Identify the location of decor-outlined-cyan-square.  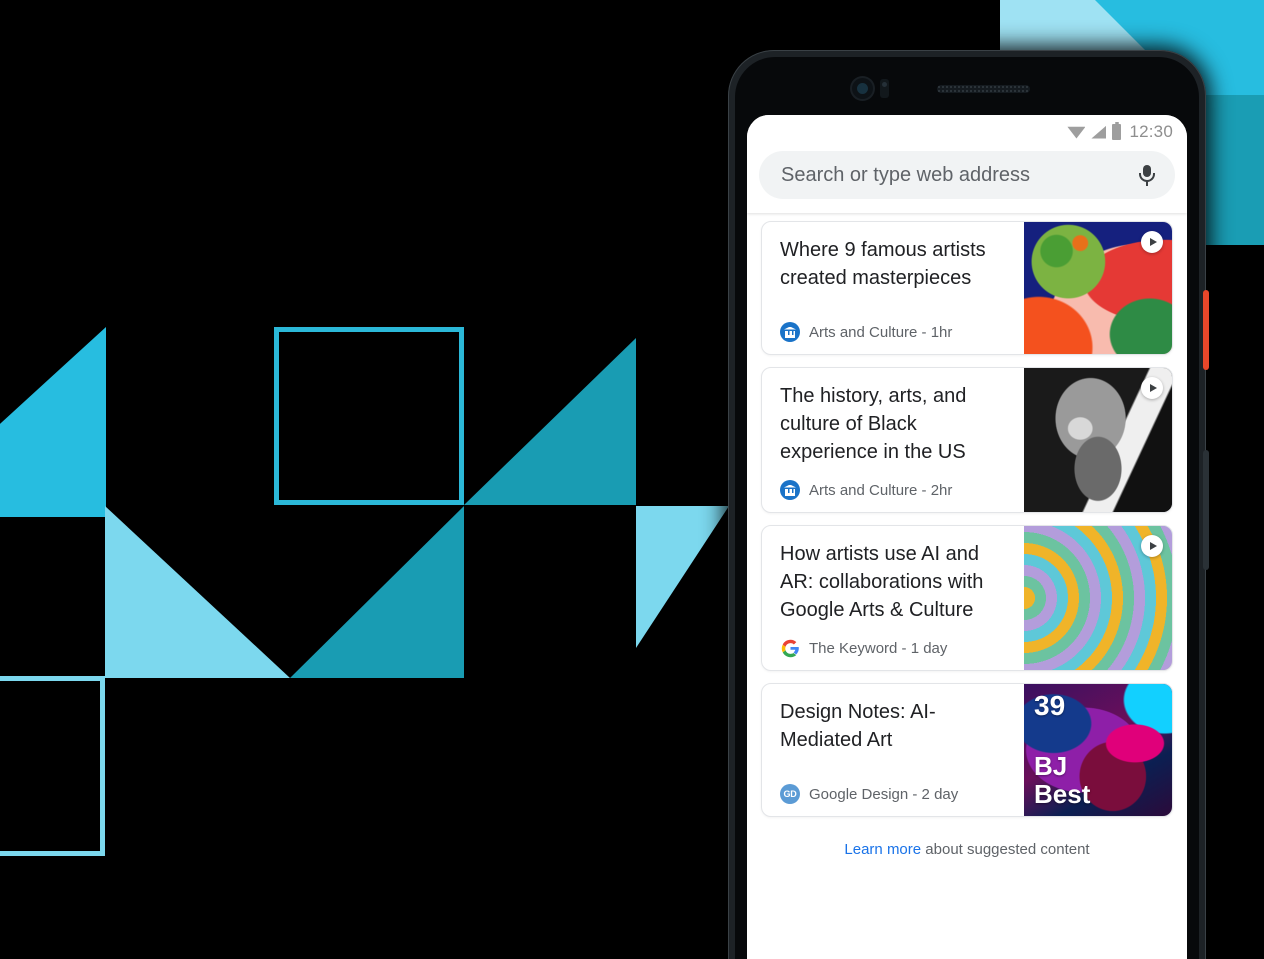
(369, 416).